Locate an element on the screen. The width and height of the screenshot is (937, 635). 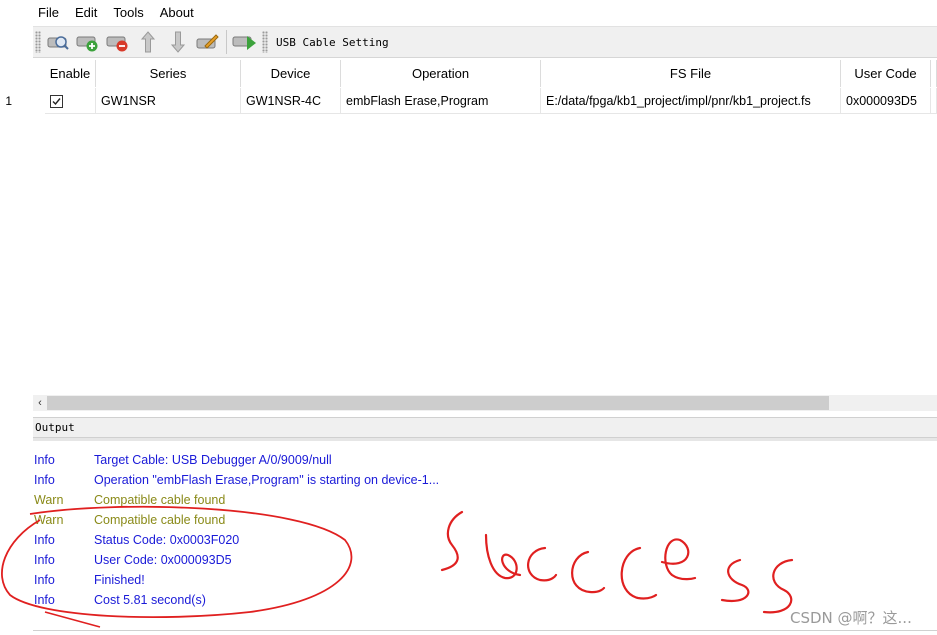
arrow-down-icon is located at coordinates (178, 42).